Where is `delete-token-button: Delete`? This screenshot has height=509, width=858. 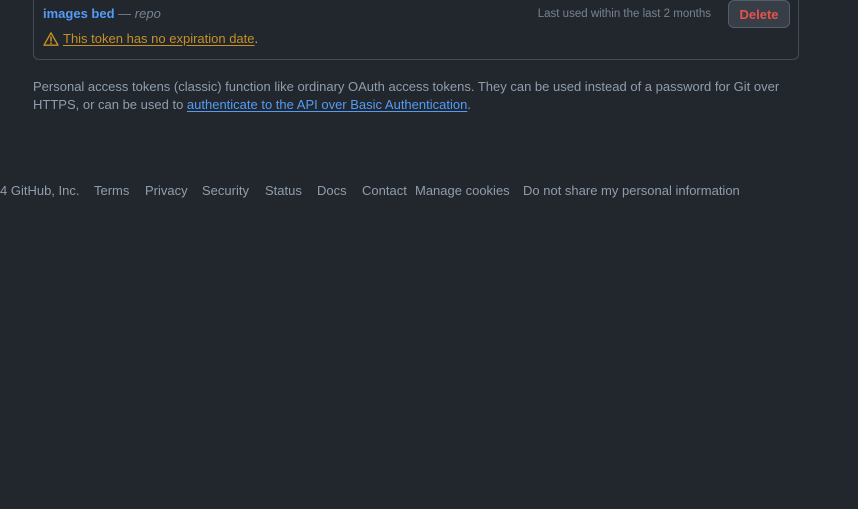
delete-token-button: Delete is located at coordinates (759, 14).